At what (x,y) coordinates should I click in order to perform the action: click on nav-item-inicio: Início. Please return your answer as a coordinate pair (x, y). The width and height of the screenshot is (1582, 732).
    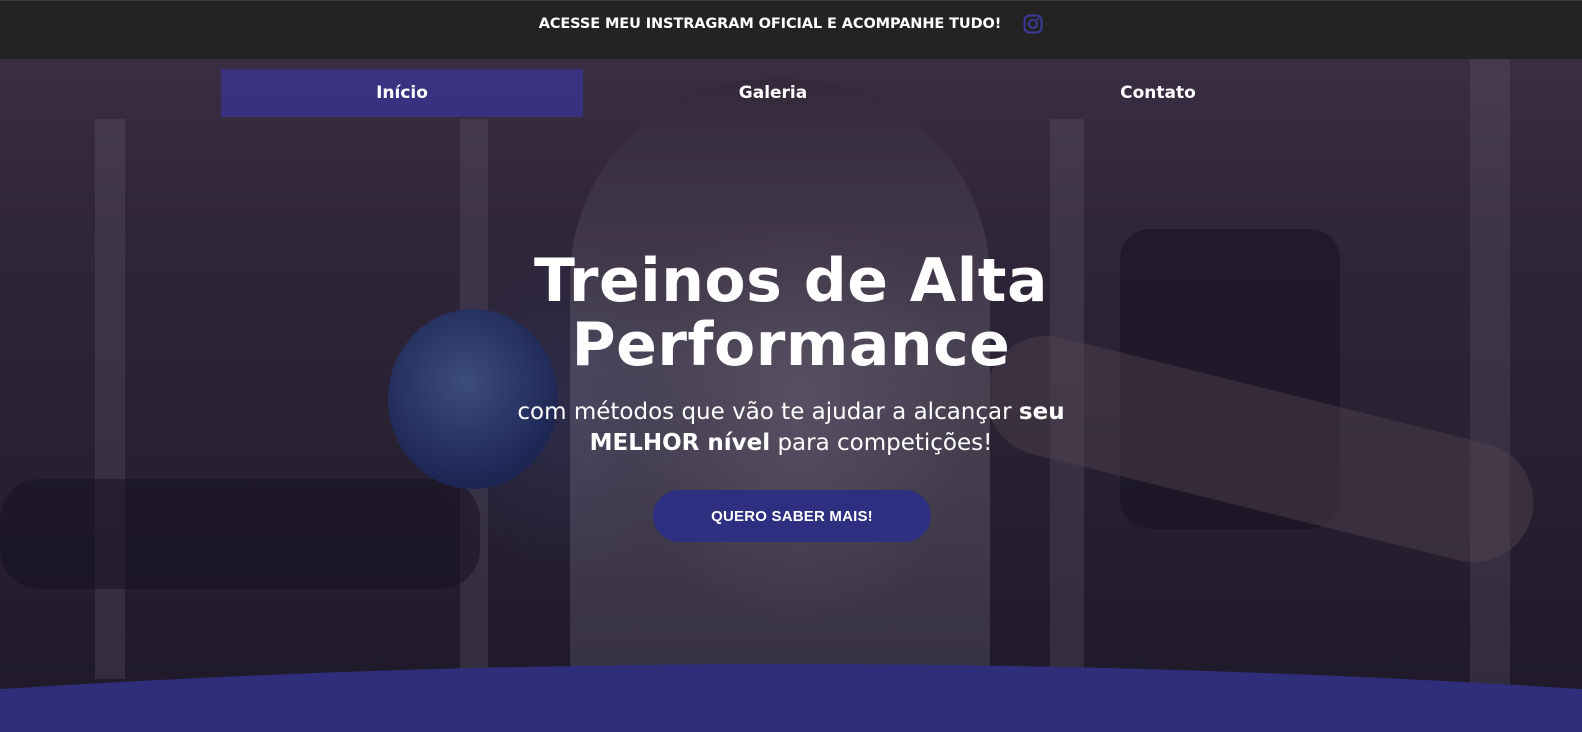
    Looking at the image, I should click on (402, 93).